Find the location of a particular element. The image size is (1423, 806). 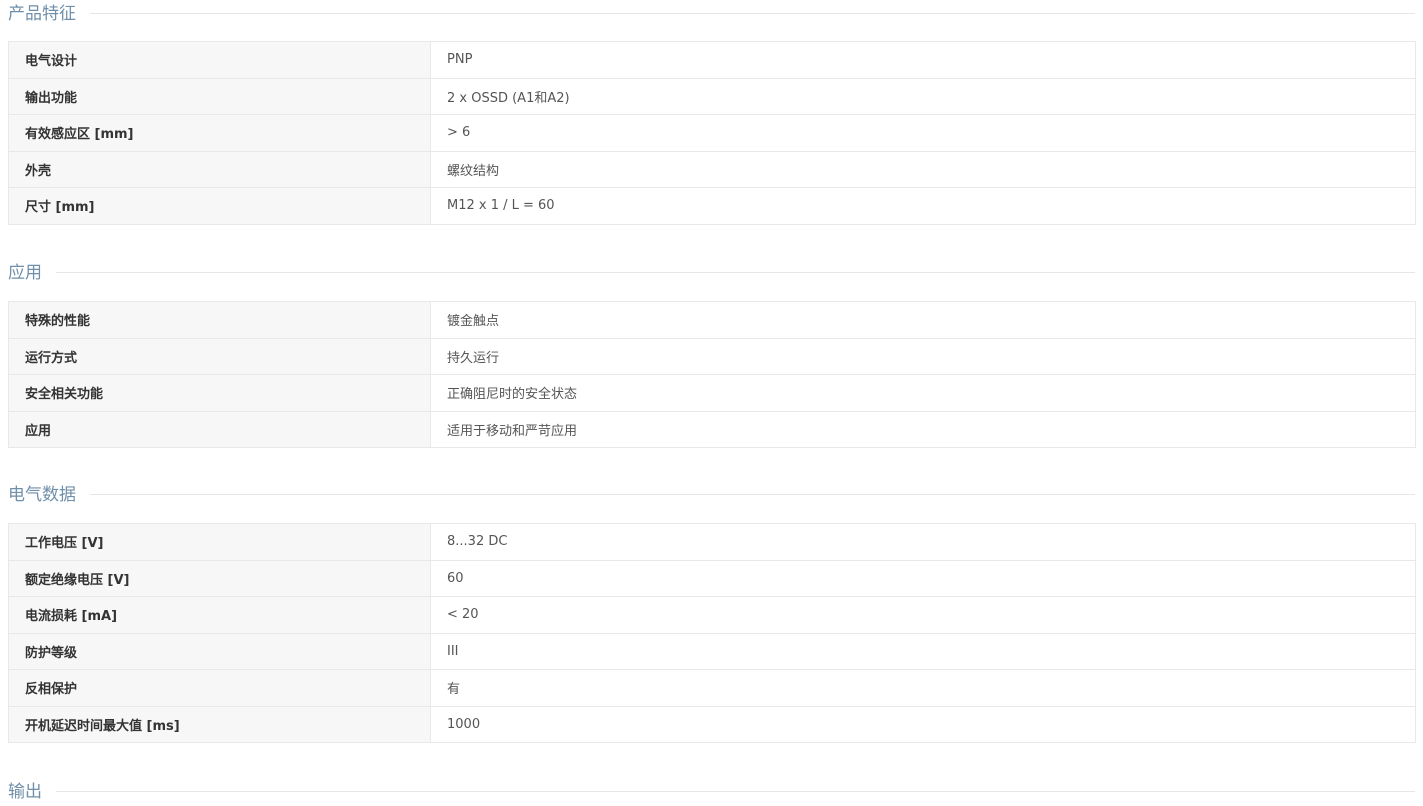

spec-value: 适用于移动和严苛应用 is located at coordinates (923, 429).